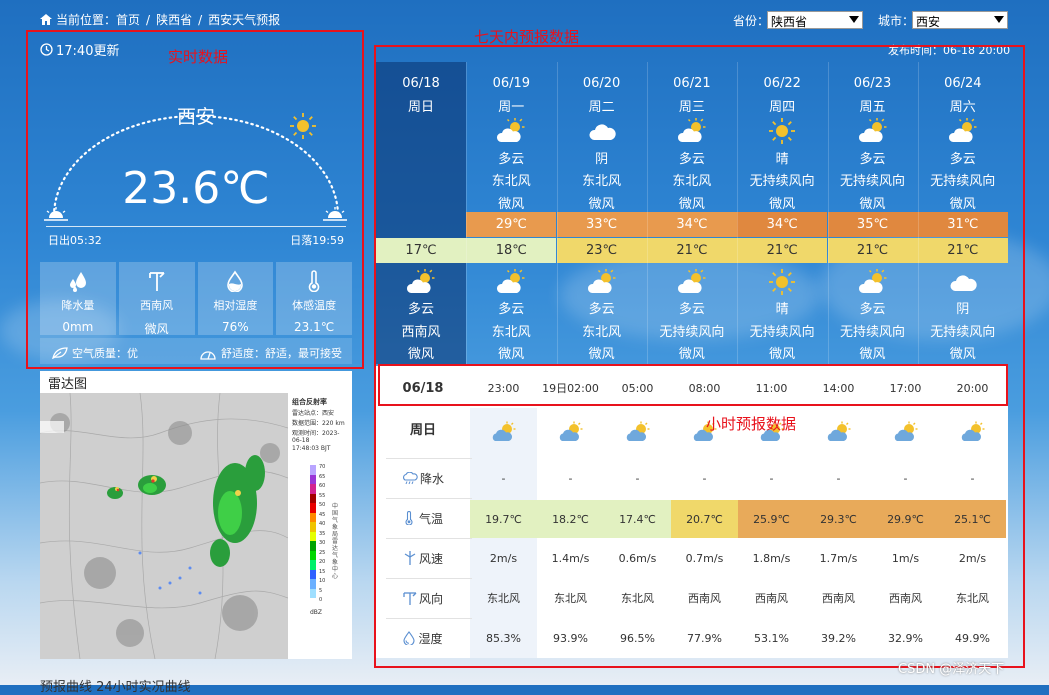  I want to click on card-value: 0mm, so click(78, 327).